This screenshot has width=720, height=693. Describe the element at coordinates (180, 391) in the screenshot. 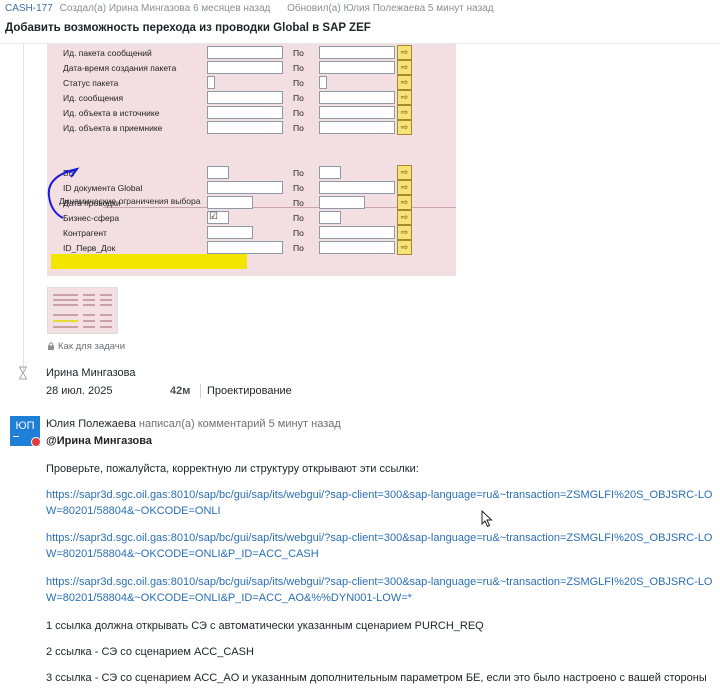

I see `worklog-duration: 42м` at that location.